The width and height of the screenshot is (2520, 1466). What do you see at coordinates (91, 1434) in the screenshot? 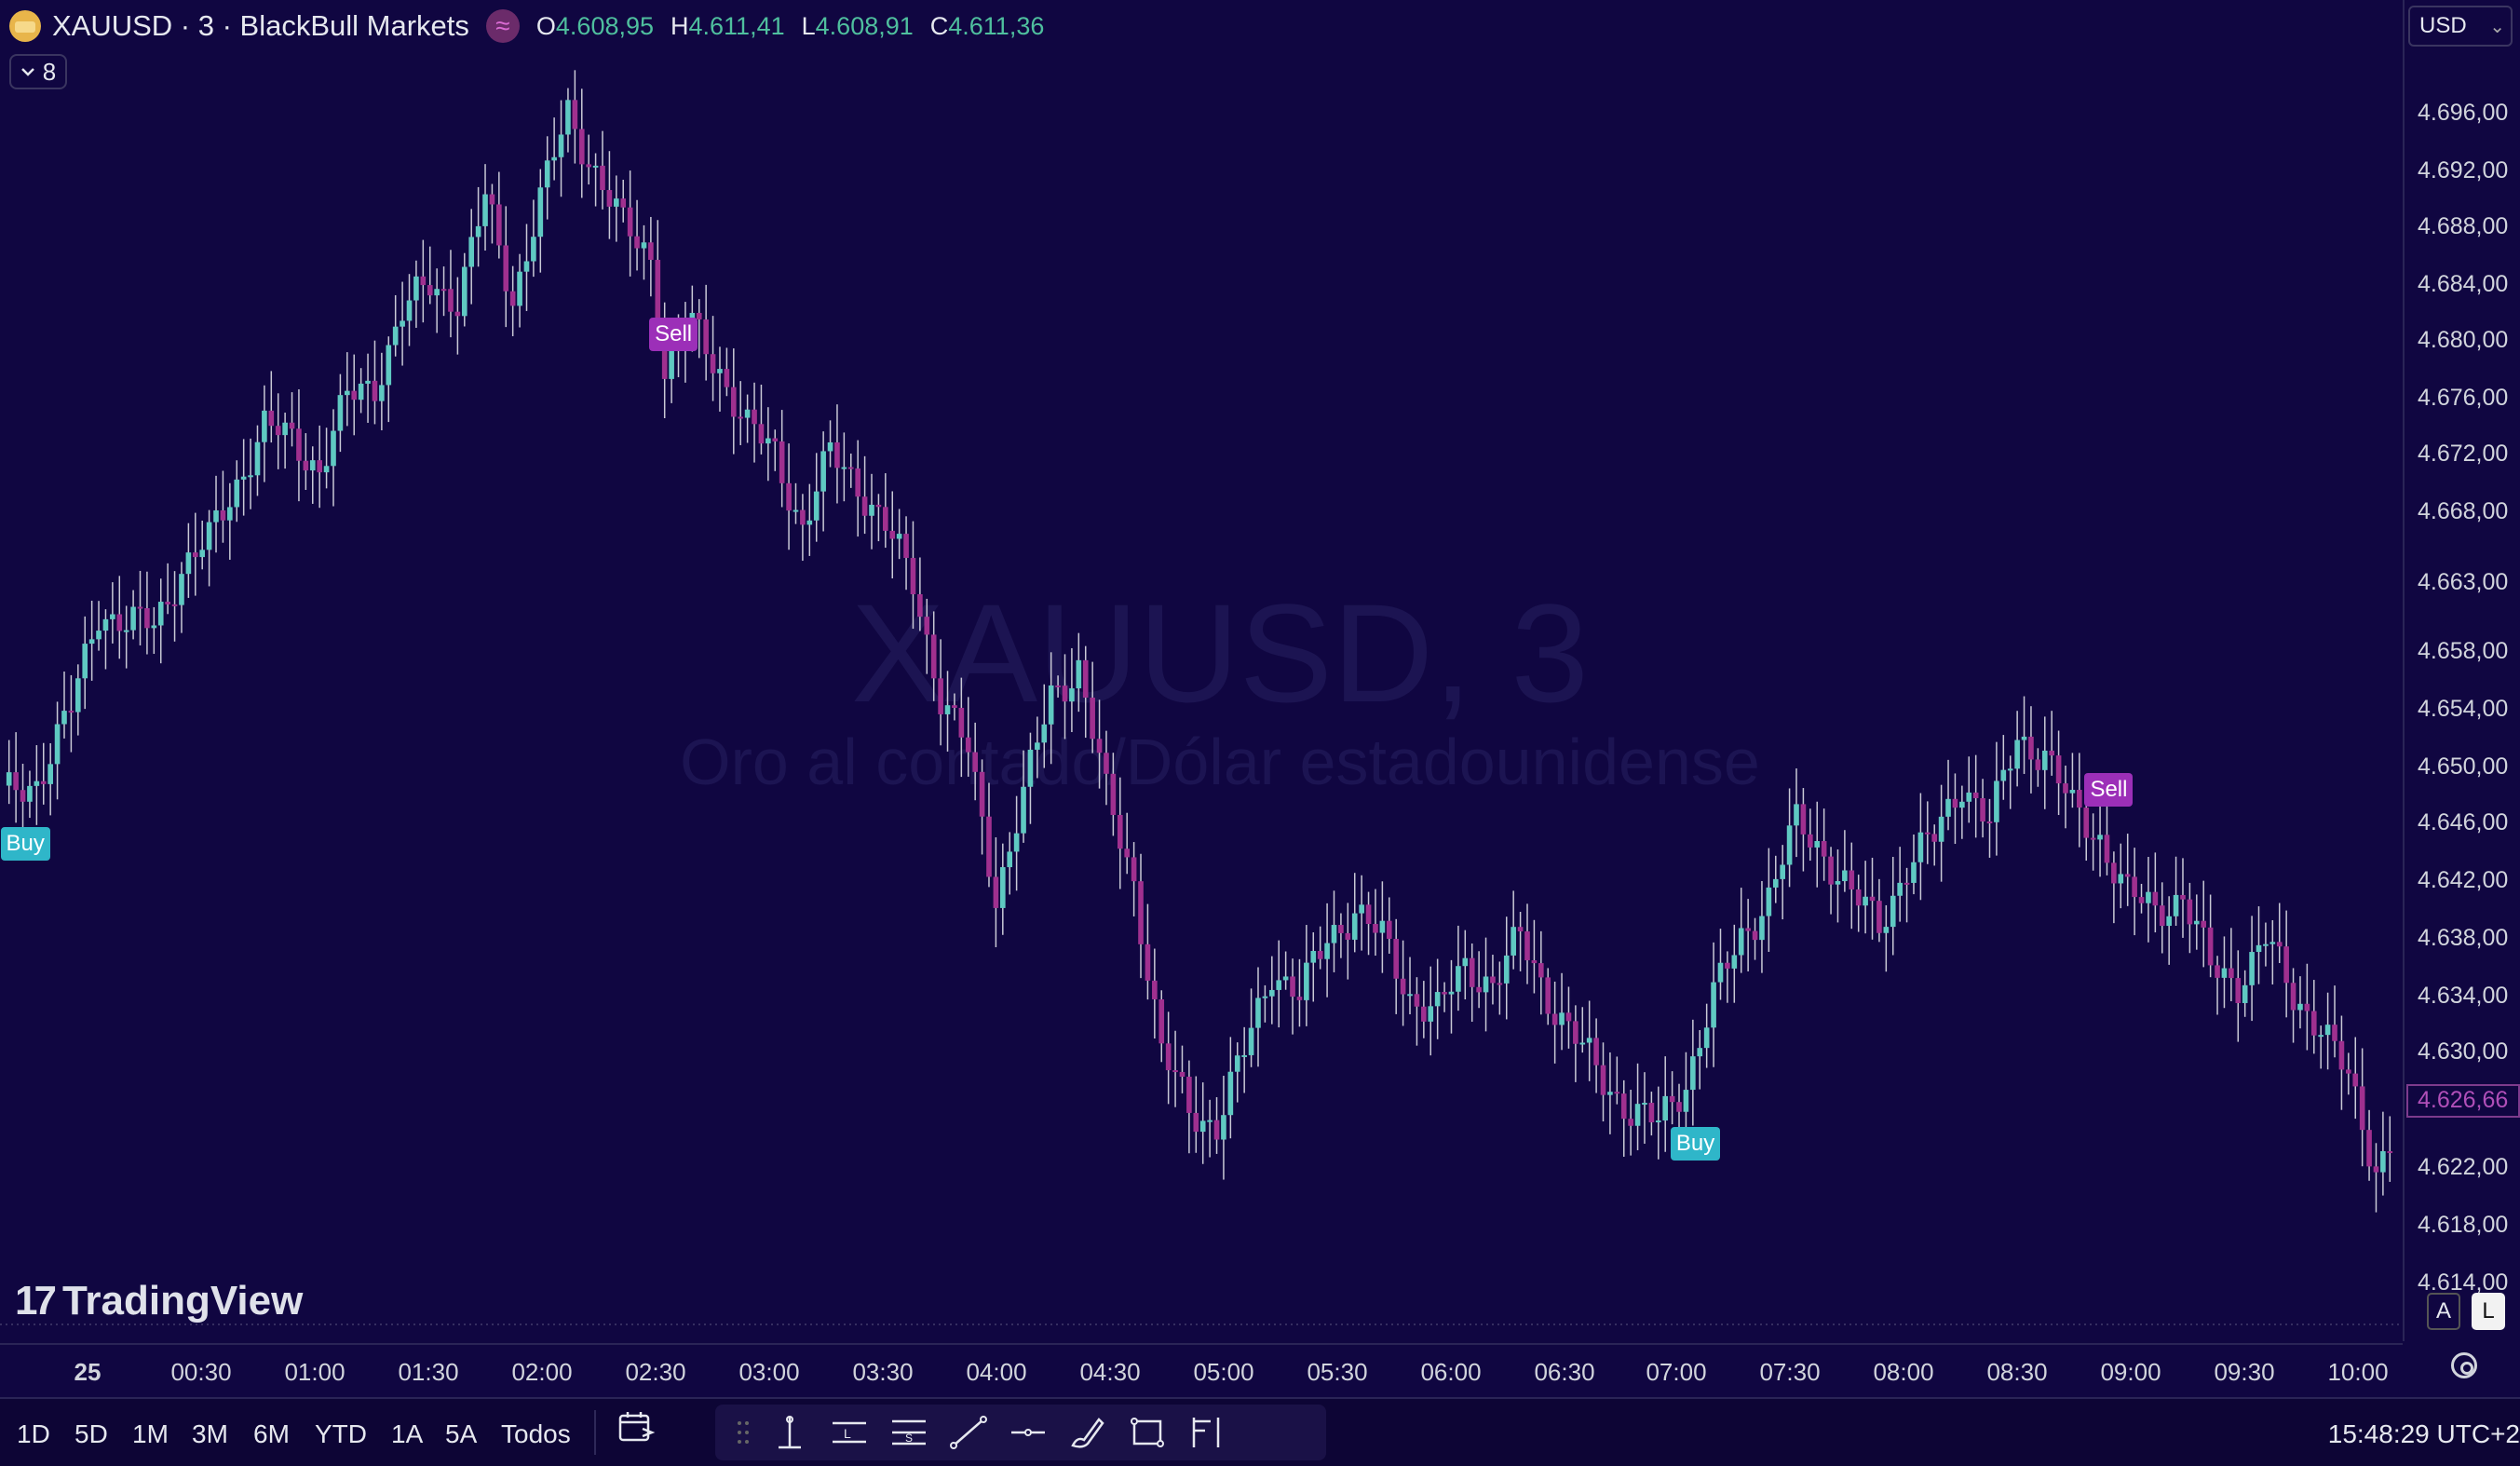
I see `range-5d: 5D` at bounding box center [91, 1434].